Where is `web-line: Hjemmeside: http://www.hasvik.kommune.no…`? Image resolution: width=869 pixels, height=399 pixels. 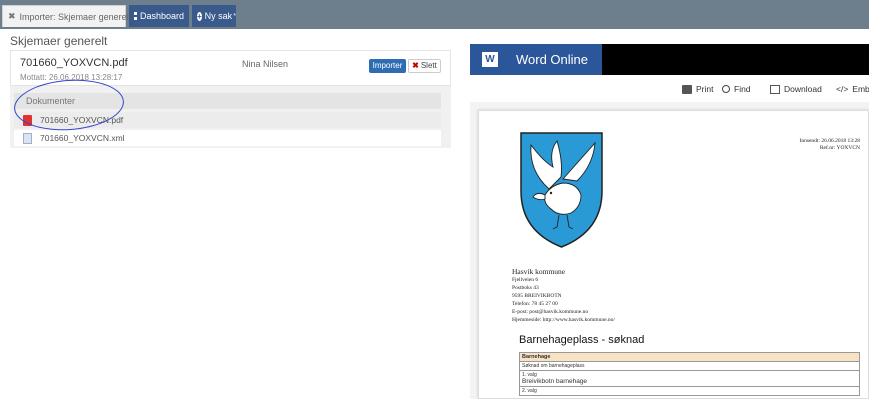 web-line: Hjemmeside: http://www.hasvik.kommune.no… is located at coordinates (563, 320).